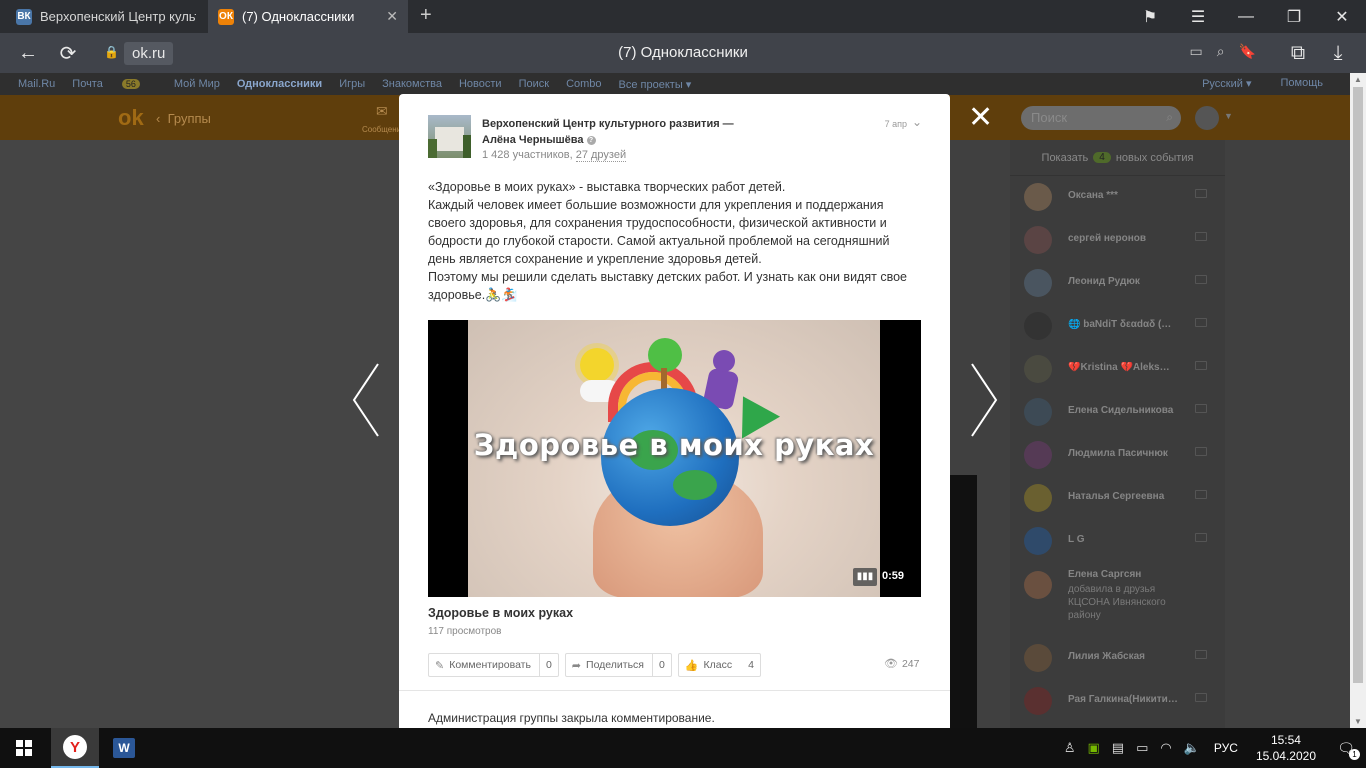 This screenshot has width=1366, height=768. Describe the element at coordinates (1286, 748) in the screenshot. I see `clock: 15:54 15.04.2020` at that location.